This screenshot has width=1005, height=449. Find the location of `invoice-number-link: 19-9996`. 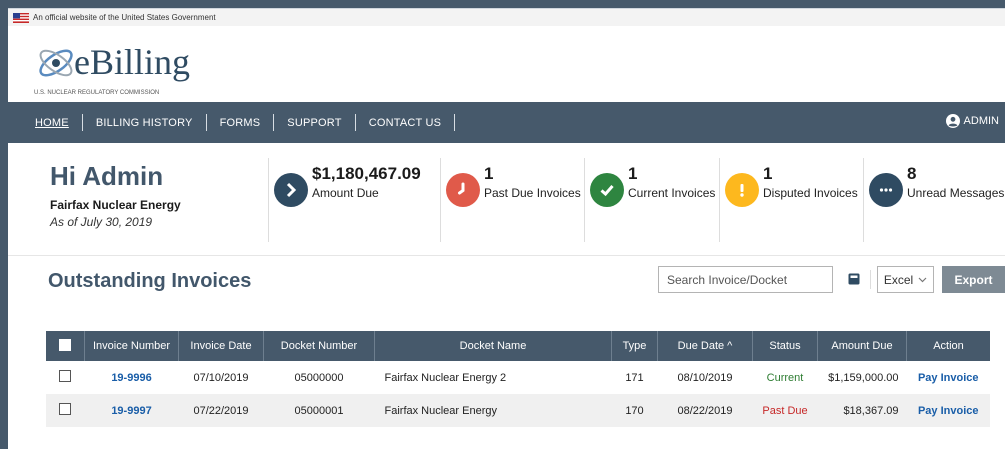

invoice-number-link: 19-9996 is located at coordinates (132, 377).